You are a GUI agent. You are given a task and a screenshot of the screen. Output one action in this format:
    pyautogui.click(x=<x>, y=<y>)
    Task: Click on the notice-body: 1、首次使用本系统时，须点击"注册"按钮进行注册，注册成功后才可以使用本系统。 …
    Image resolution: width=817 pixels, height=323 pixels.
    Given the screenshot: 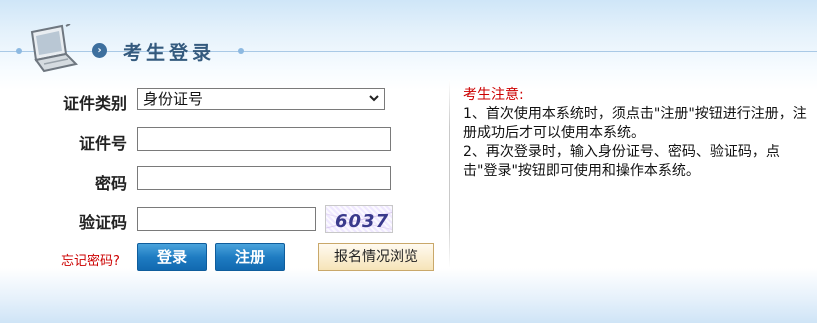 What is the action you would take?
    pyautogui.click(x=638, y=143)
    